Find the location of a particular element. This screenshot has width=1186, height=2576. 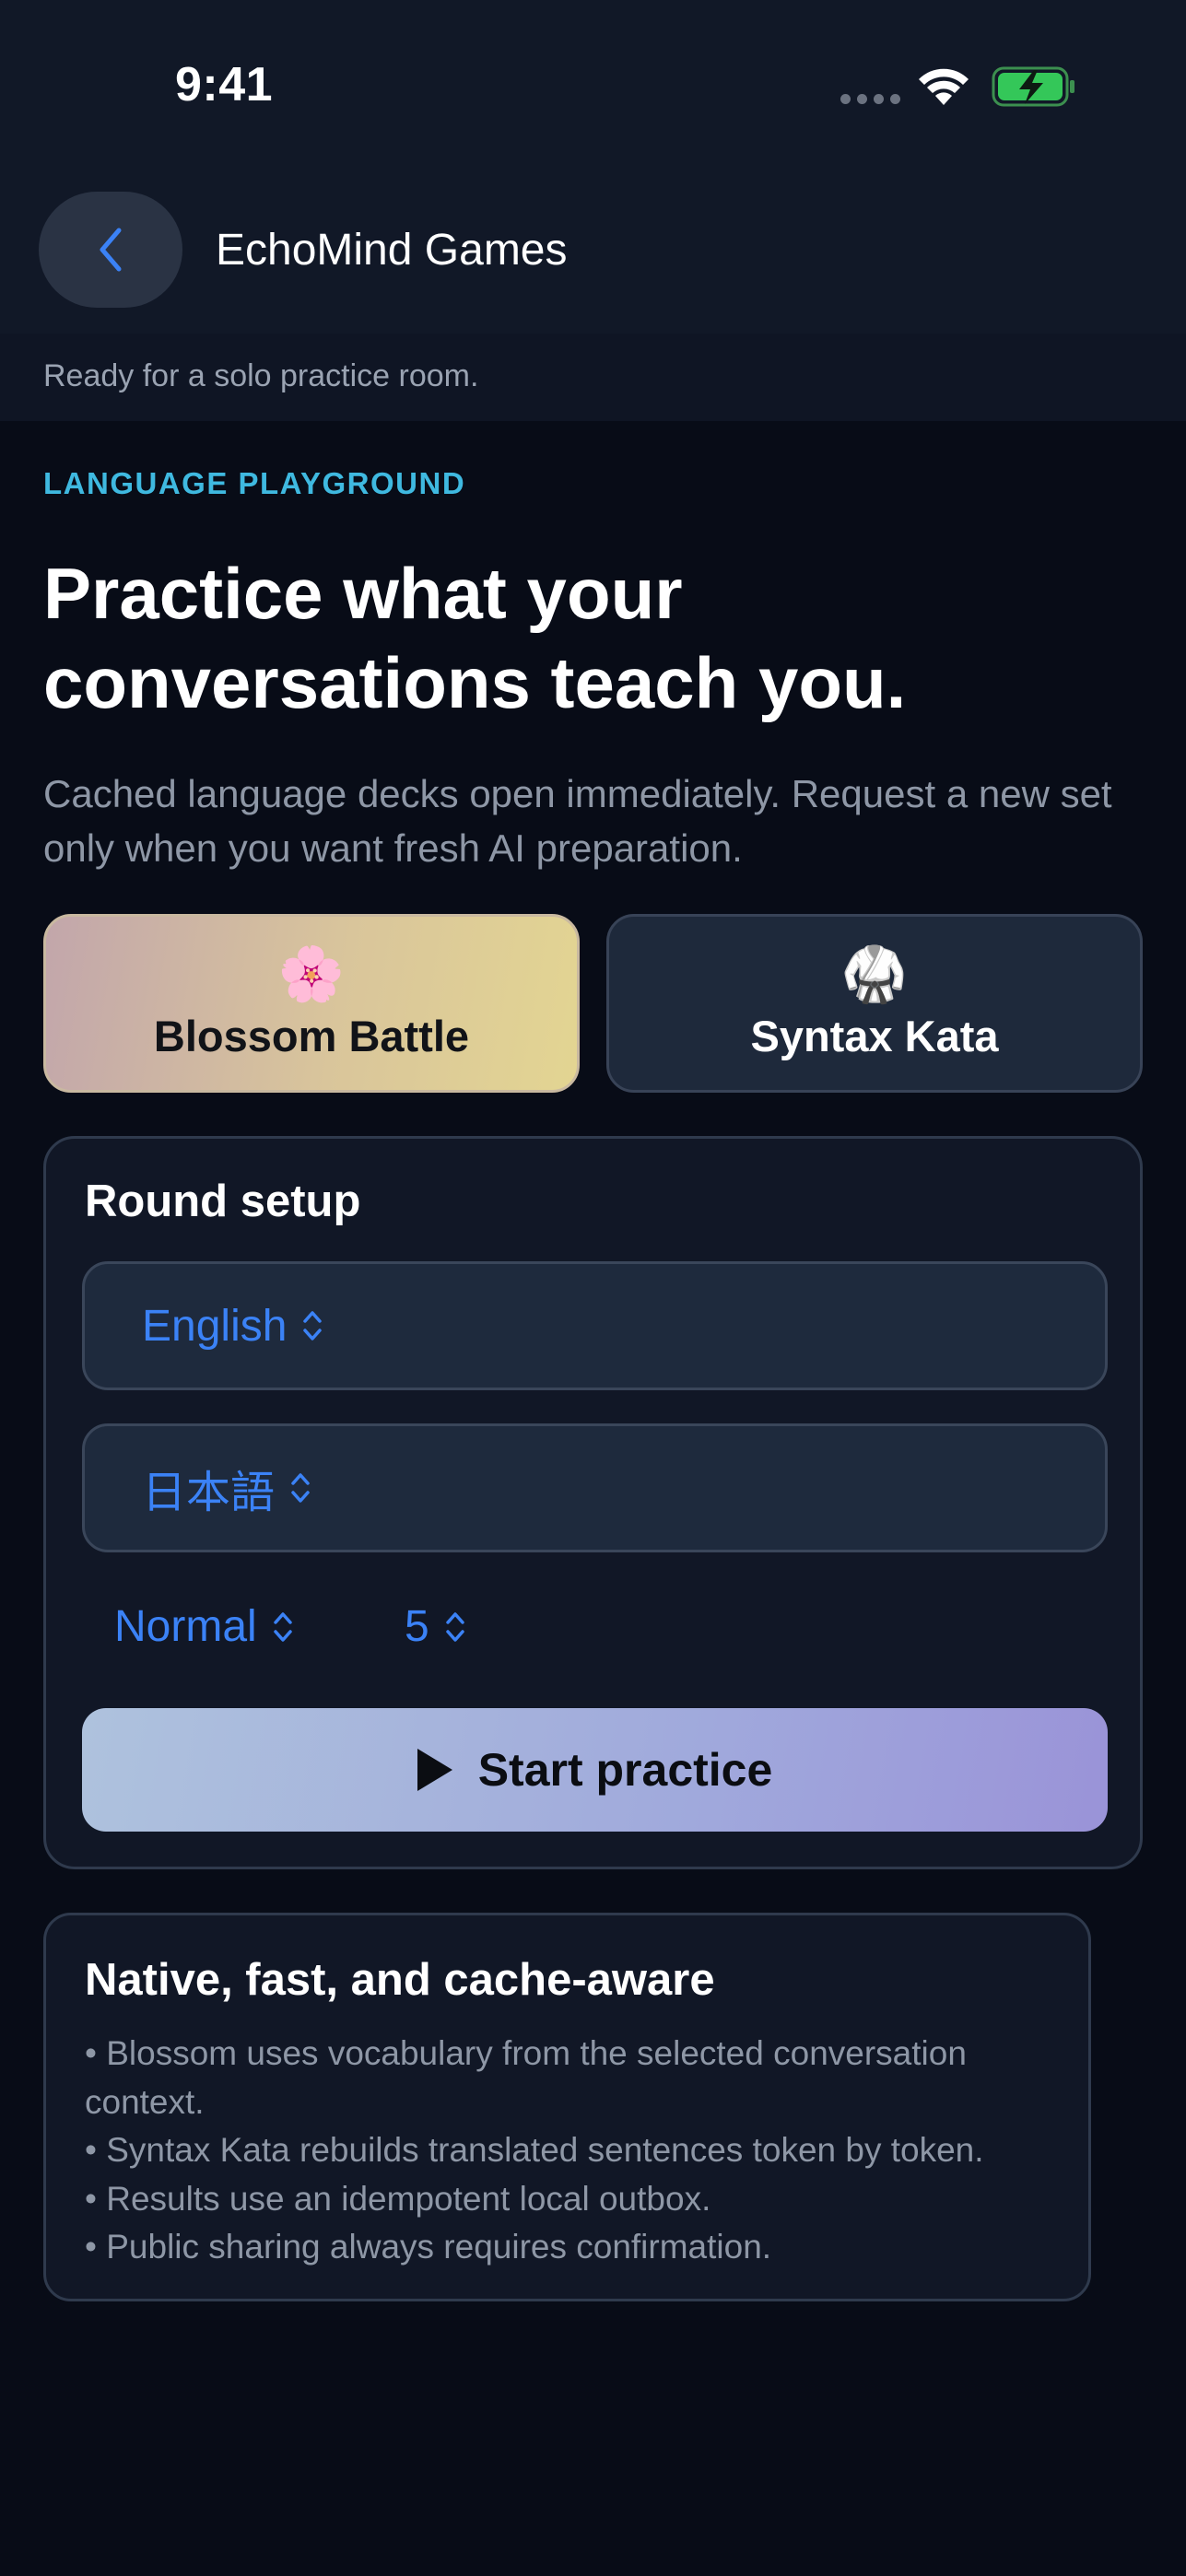

start-practice-button: Start practice is located at coordinates (595, 1770).